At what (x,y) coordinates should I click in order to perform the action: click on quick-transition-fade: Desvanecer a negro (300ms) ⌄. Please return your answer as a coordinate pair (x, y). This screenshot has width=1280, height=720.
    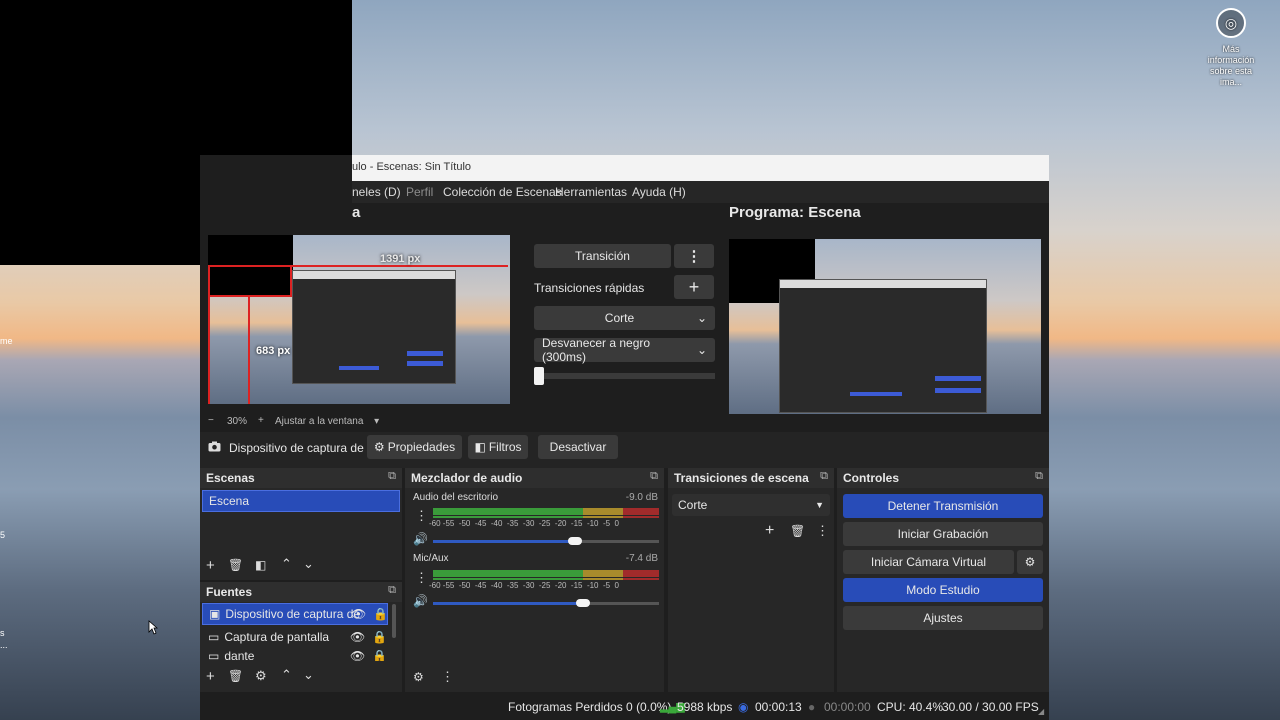
    Looking at the image, I should click on (624, 350).